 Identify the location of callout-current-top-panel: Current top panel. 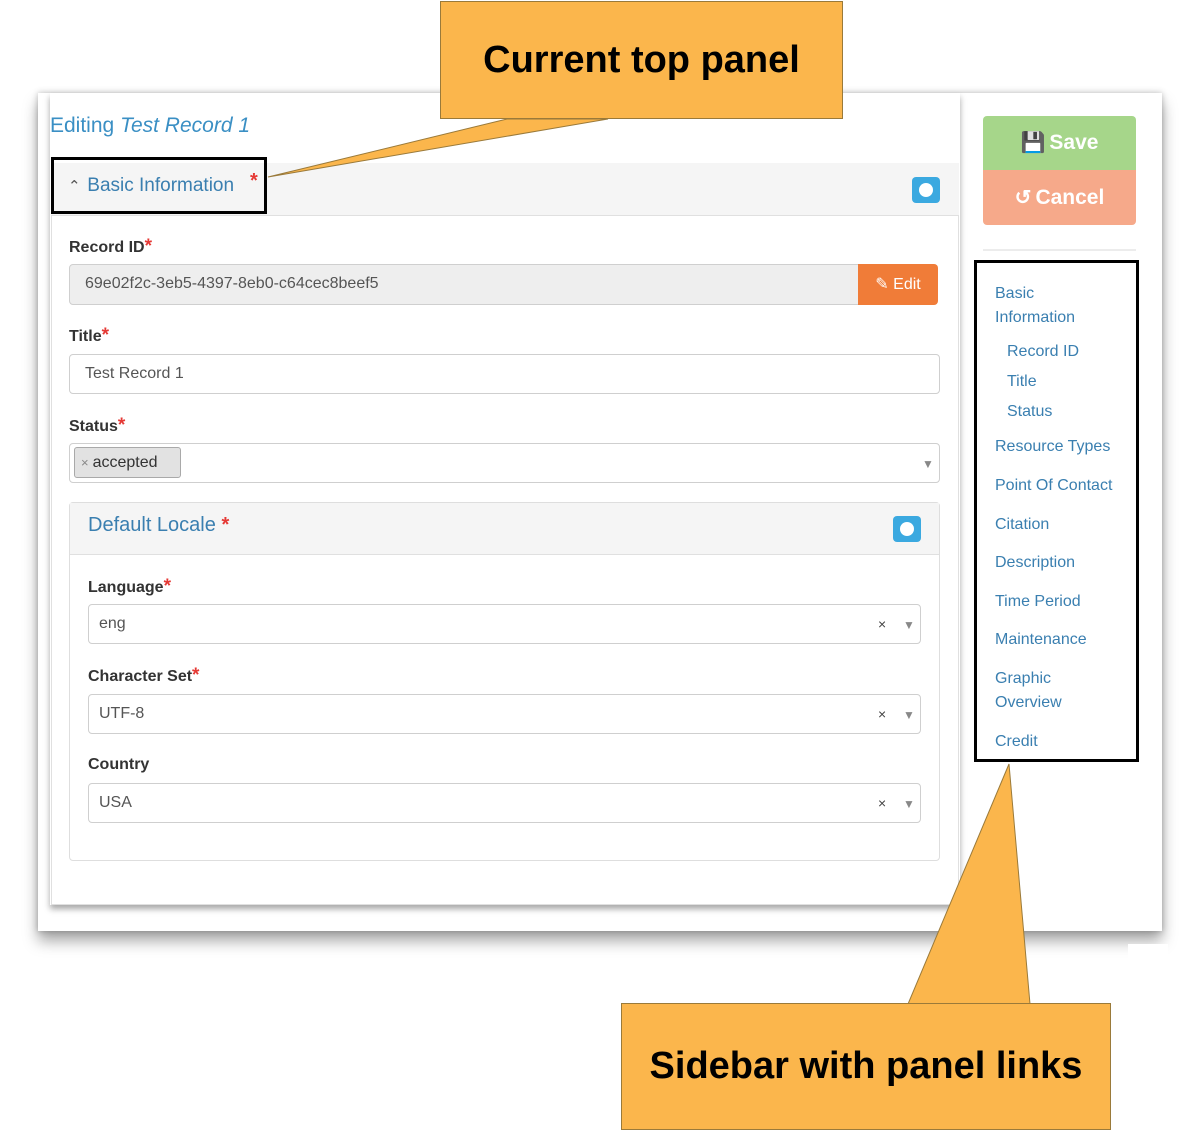
(641, 60).